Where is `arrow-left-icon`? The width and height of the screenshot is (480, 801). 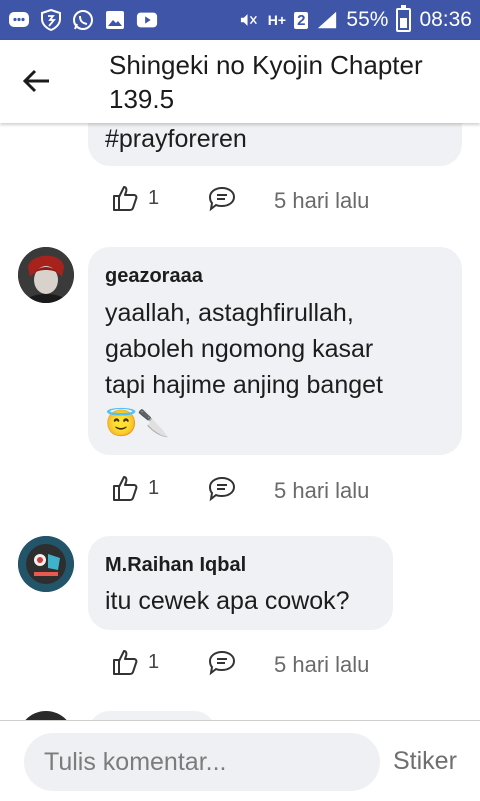
arrow-left-icon is located at coordinates (36, 81).